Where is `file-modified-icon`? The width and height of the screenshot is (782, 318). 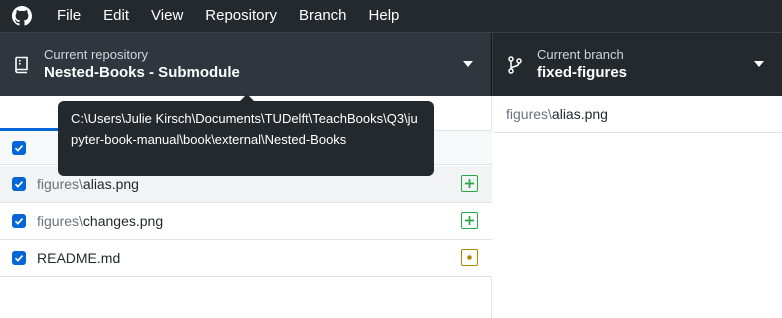
file-modified-icon is located at coordinates (469, 257).